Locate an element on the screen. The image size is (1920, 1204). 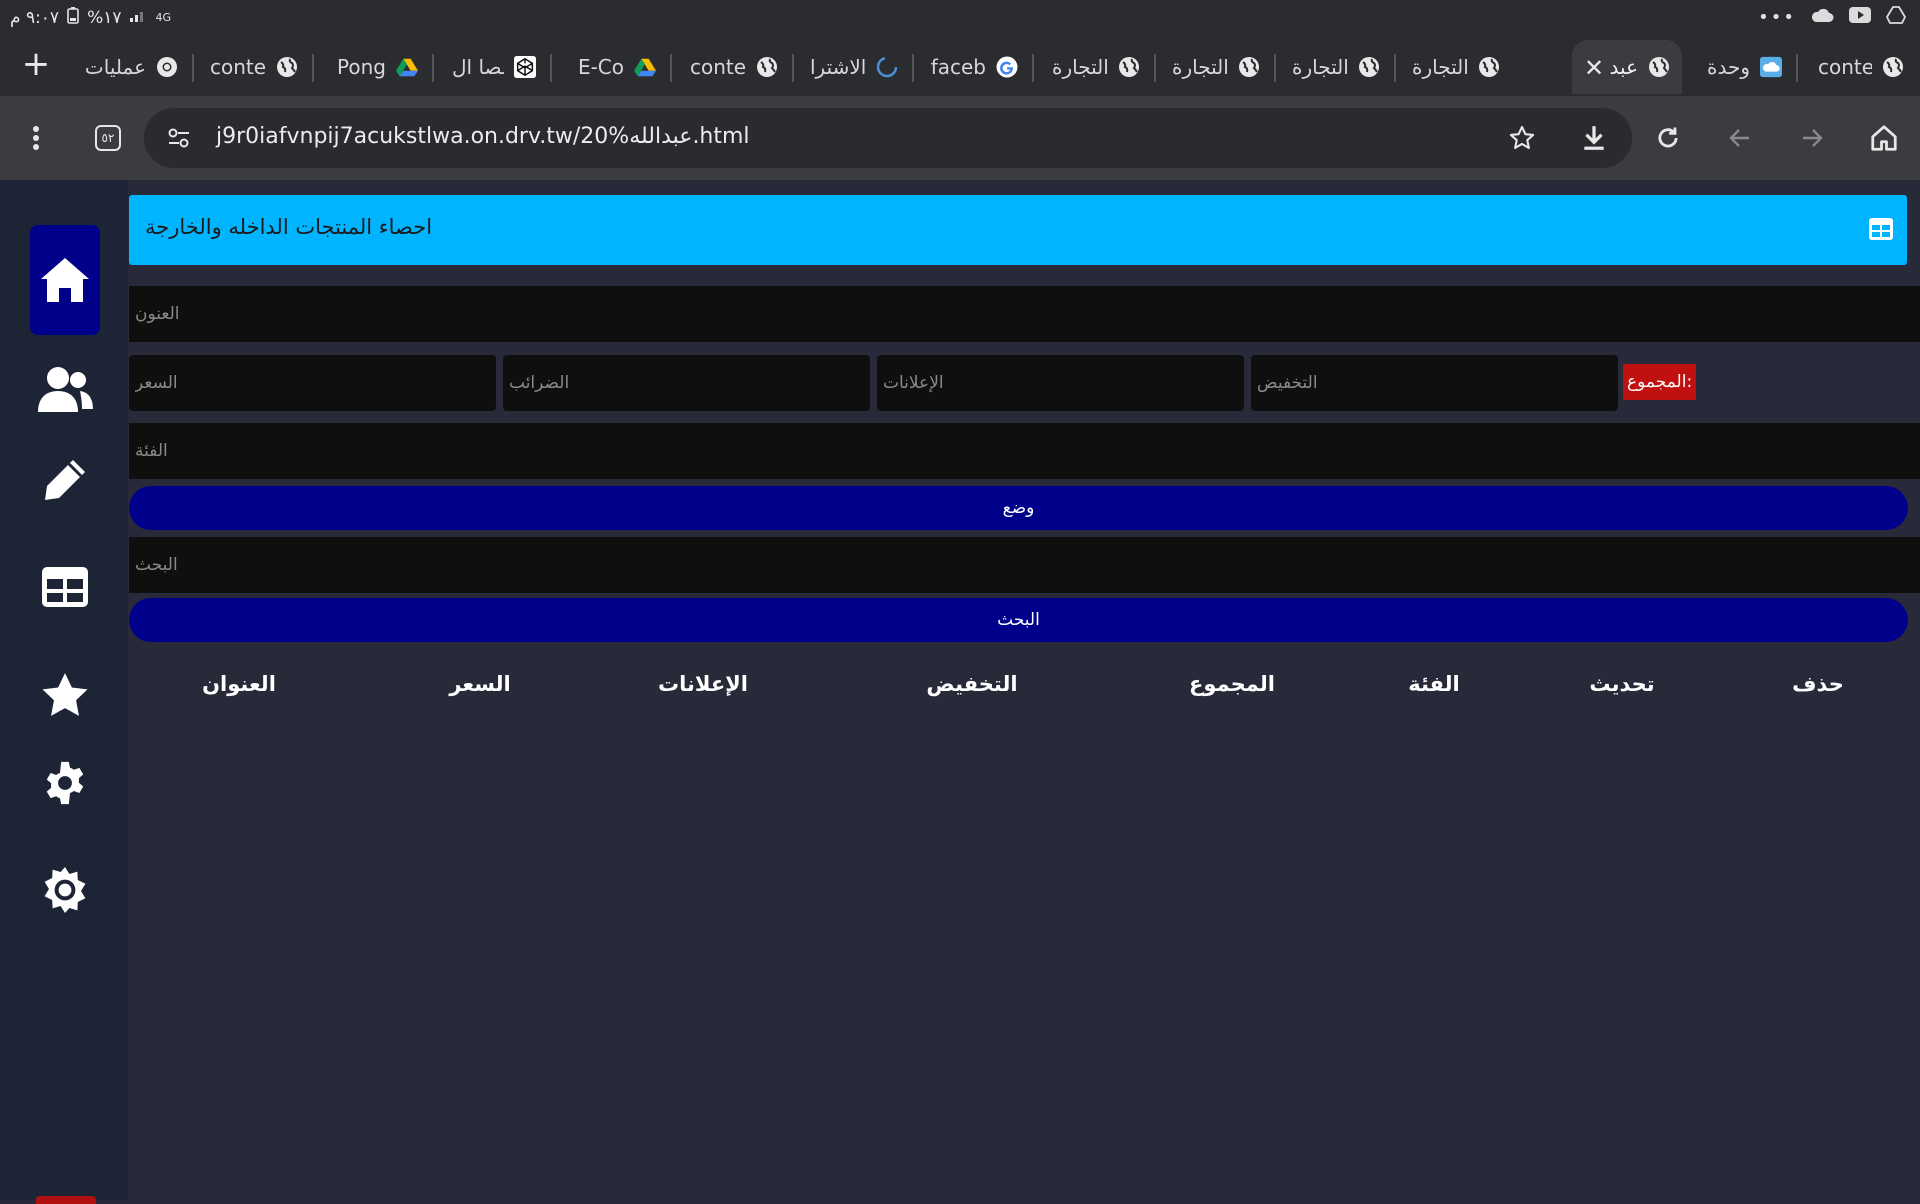
taxes-input is located at coordinates (686, 383).